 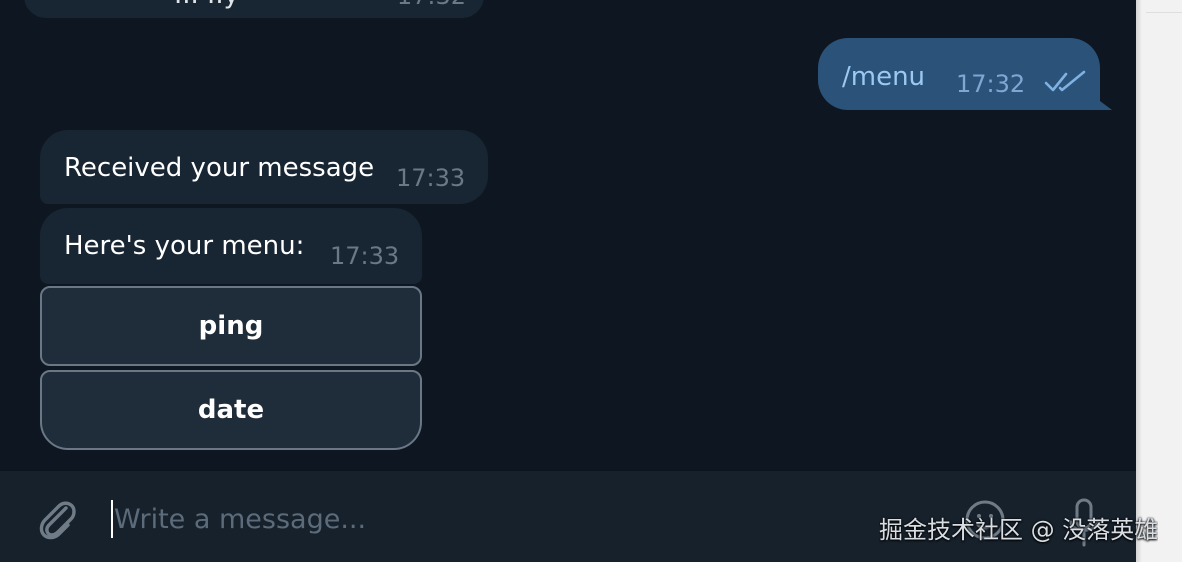 What do you see at coordinates (1019, 530) in the screenshot?
I see `source-watermark: 掘金技术社区 @ 没落英雄` at bounding box center [1019, 530].